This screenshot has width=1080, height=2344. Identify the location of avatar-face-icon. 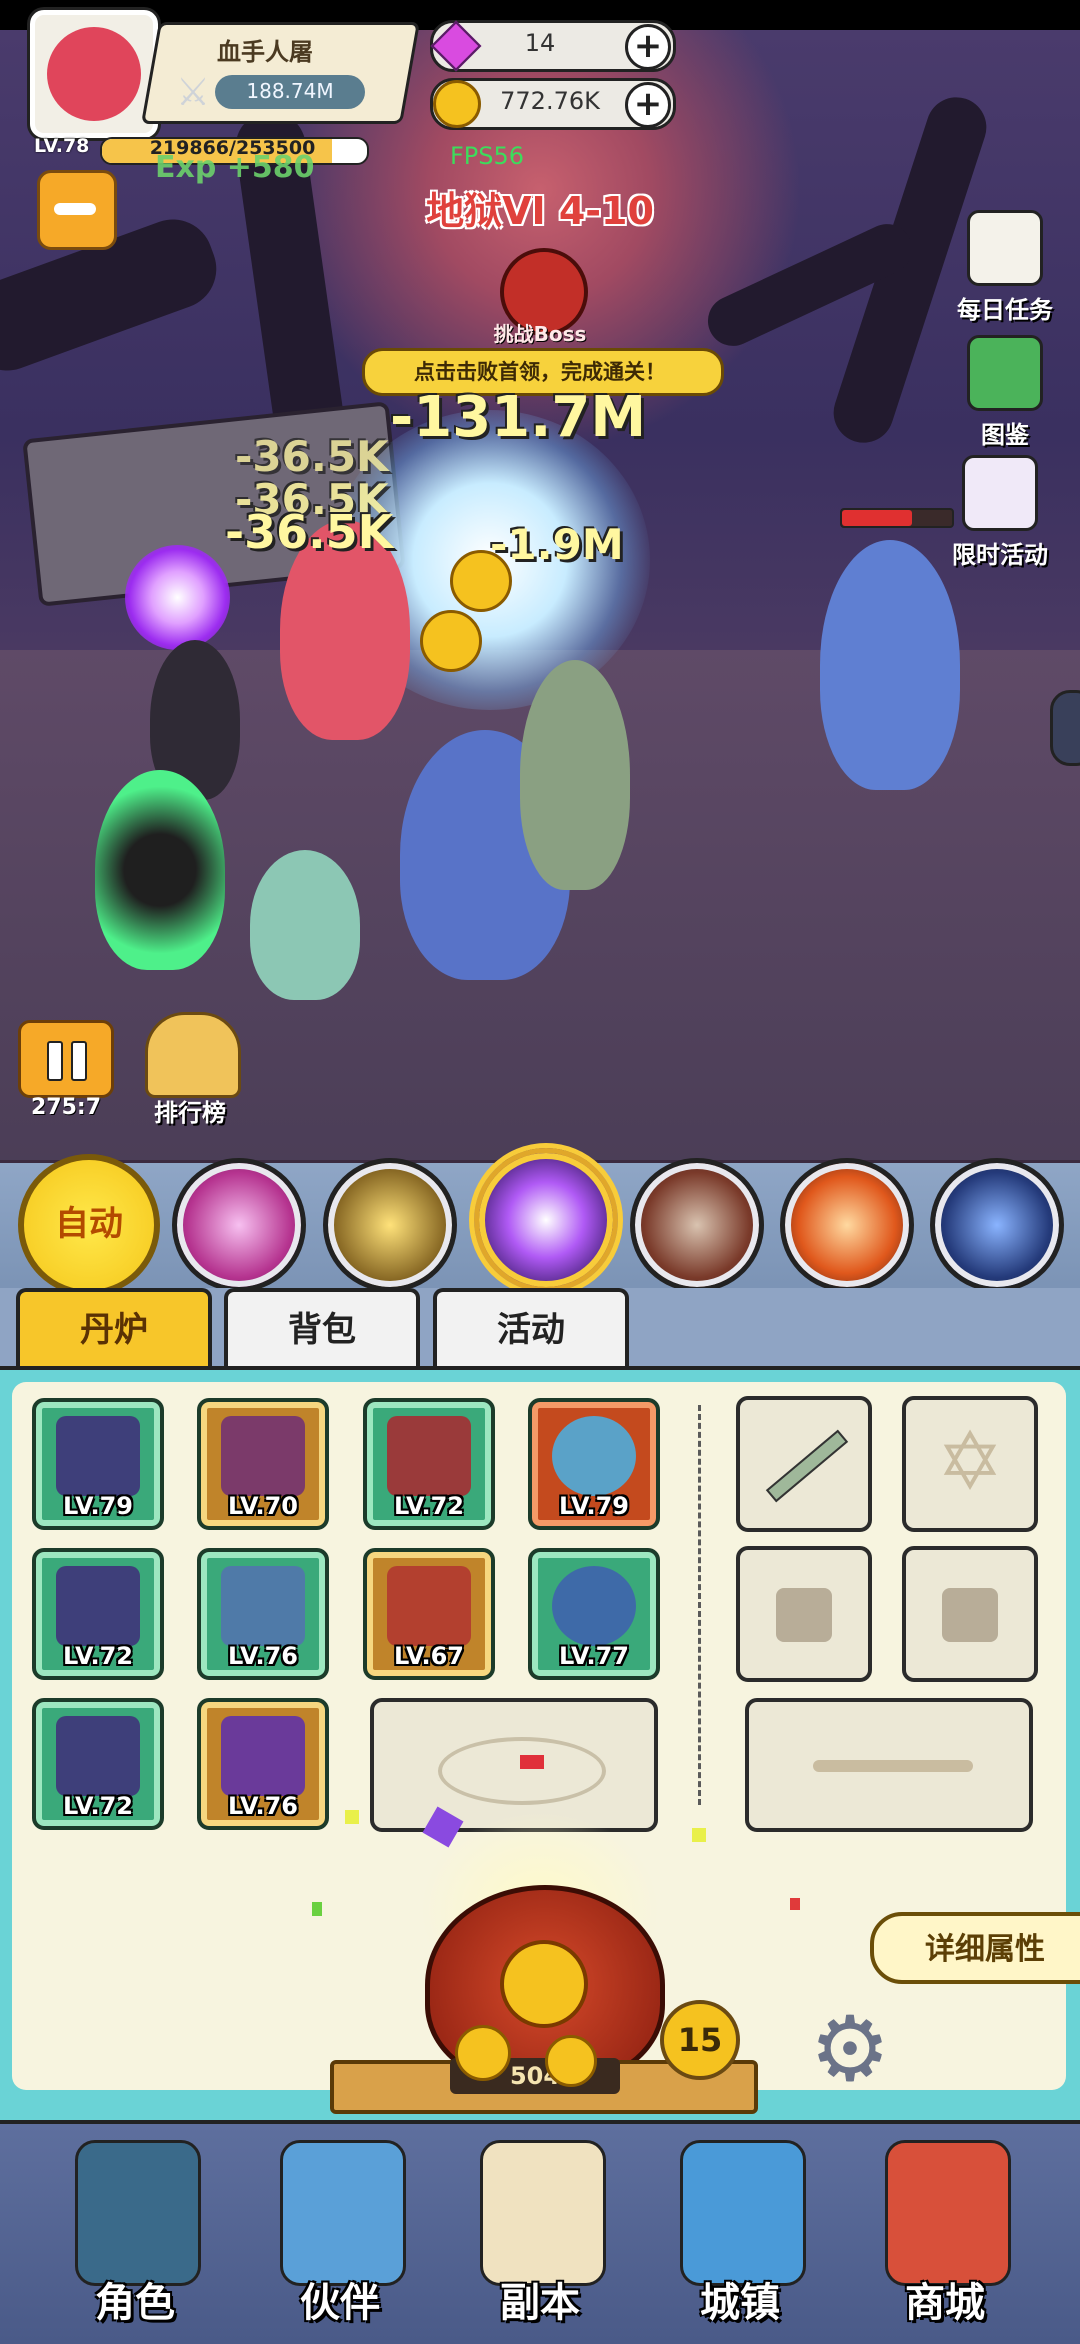
(94, 74).